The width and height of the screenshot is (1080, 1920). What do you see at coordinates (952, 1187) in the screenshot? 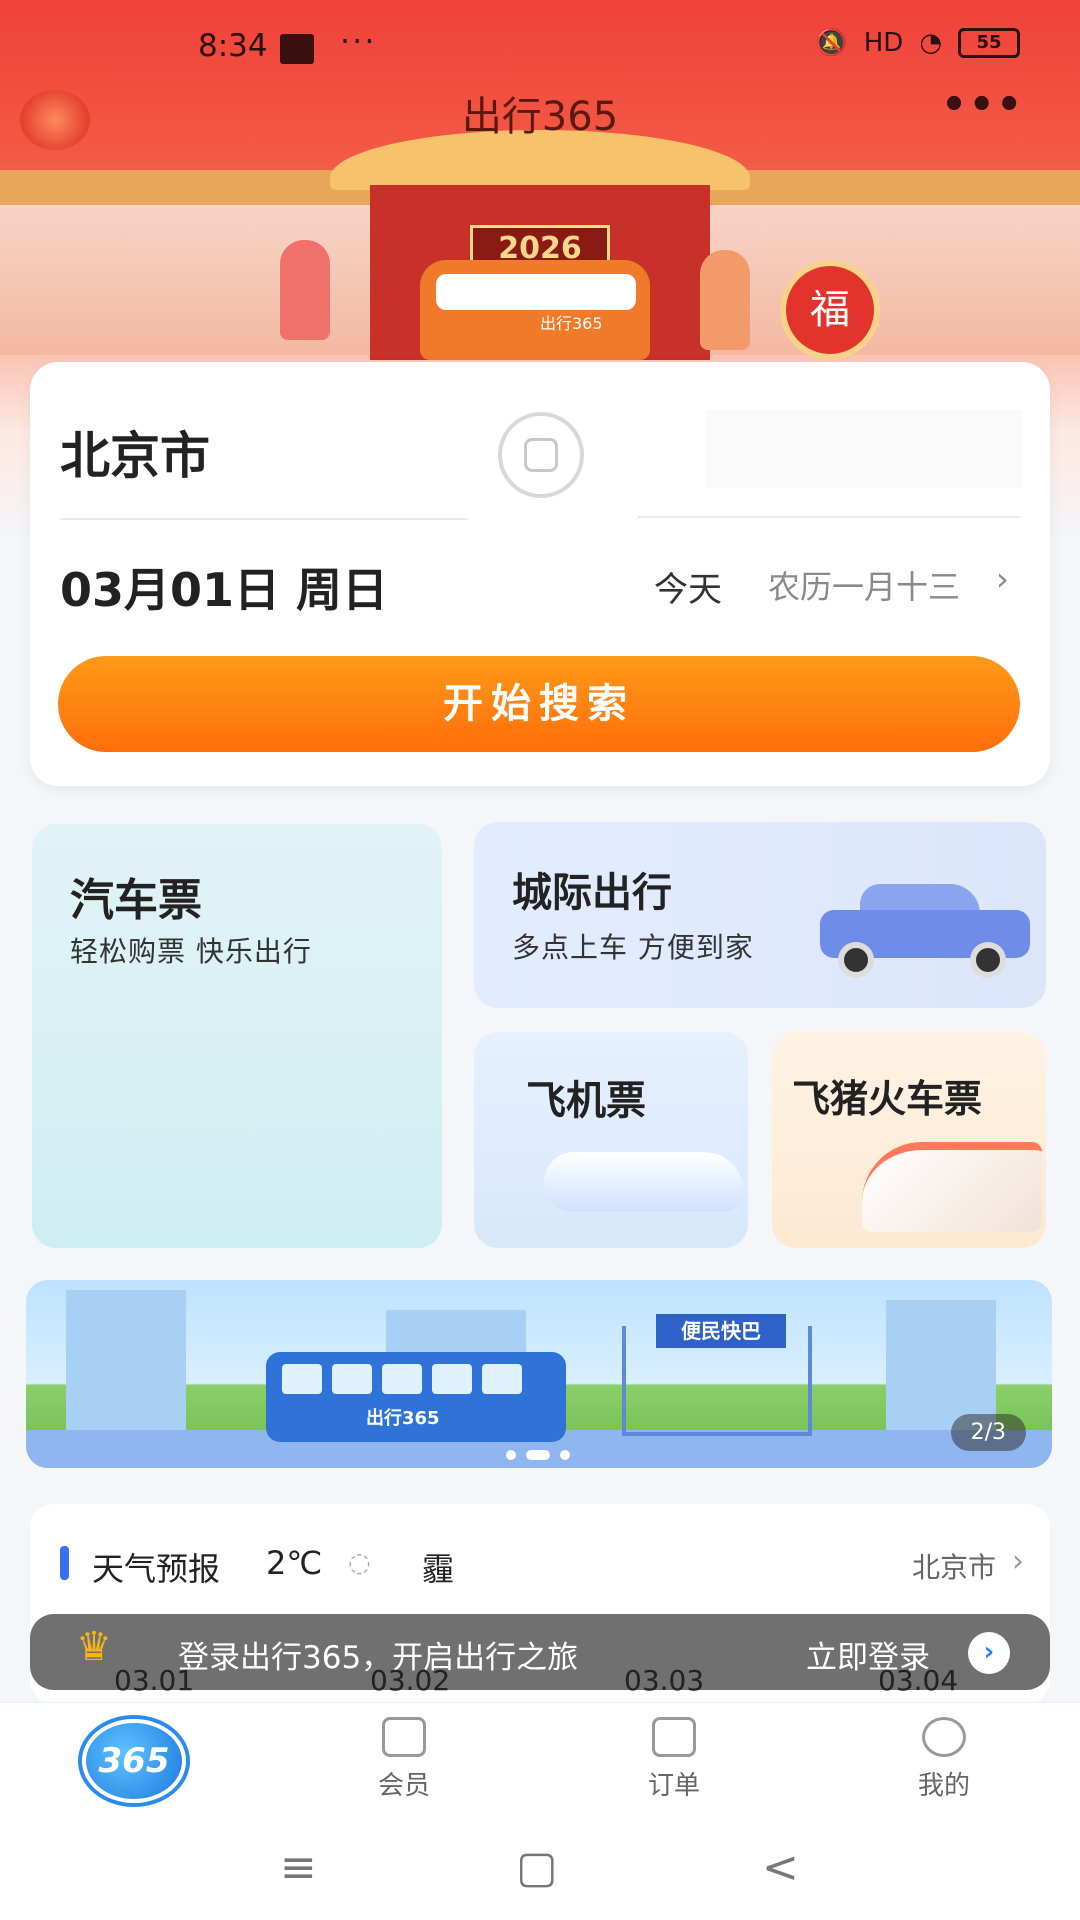
I see `train-icon` at bounding box center [952, 1187].